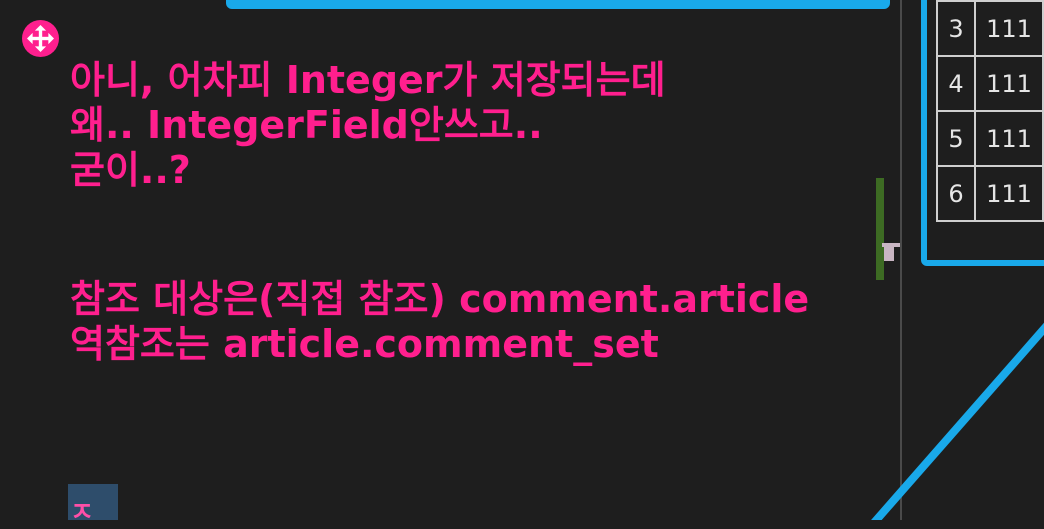 The height and width of the screenshot is (529, 1044). I want to click on annotation-line: 역참조는 article.comment_set, so click(364, 344).